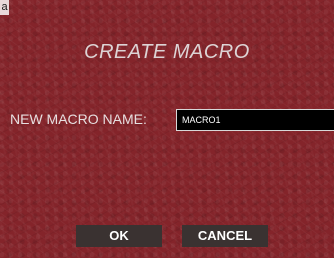 Image resolution: width=334 pixels, height=266 pixels. I want to click on macro-name-input, so click(255, 120).